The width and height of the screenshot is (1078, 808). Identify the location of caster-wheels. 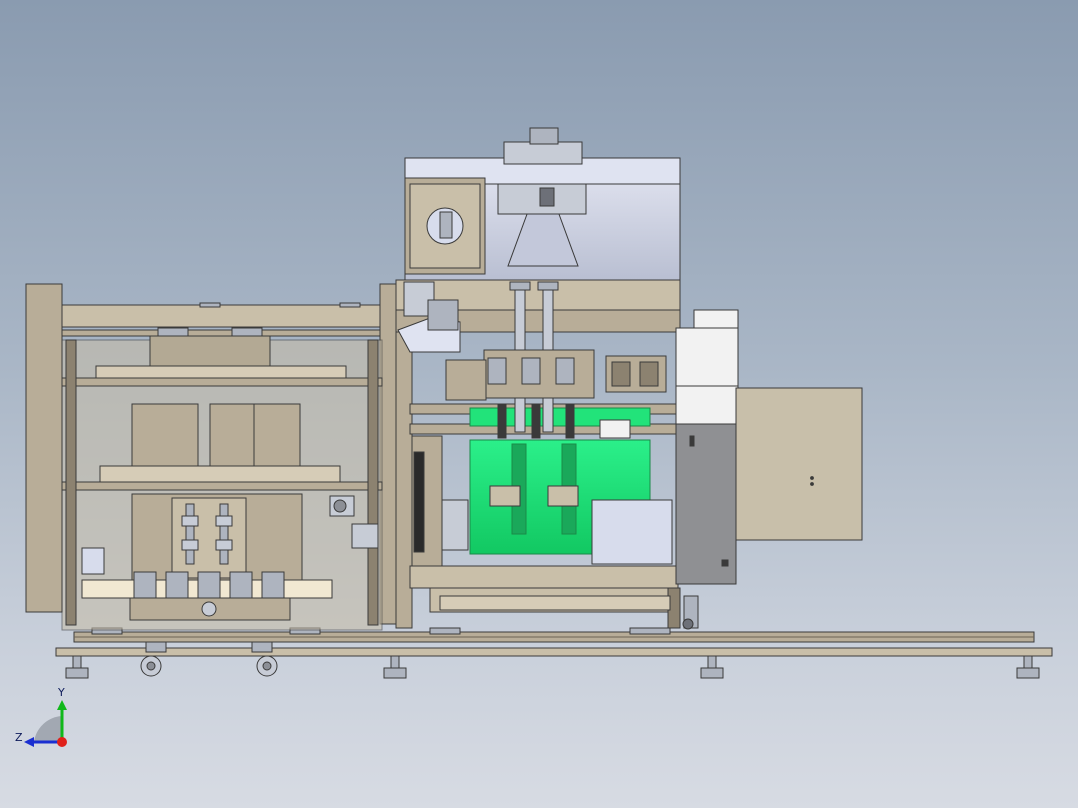
(209, 659).